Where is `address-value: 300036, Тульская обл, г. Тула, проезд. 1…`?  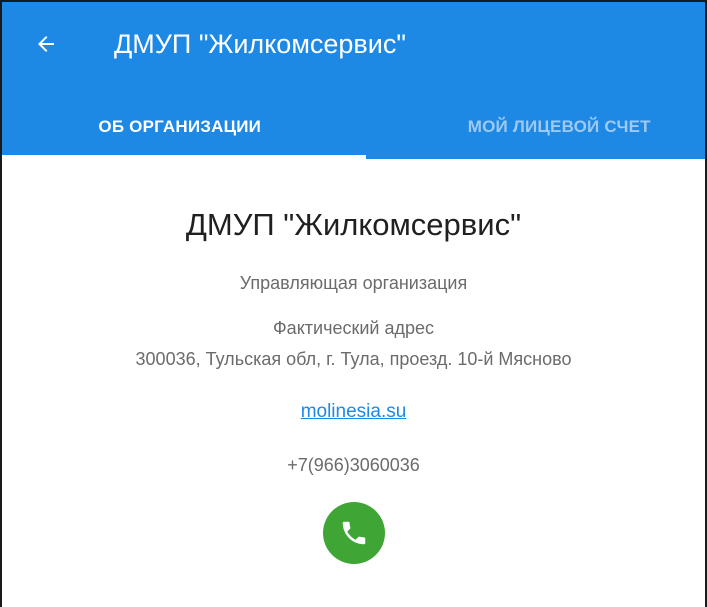 address-value: 300036, Тульская обл, г. Тула, проезд. 1… is located at coordinates (353, 359).